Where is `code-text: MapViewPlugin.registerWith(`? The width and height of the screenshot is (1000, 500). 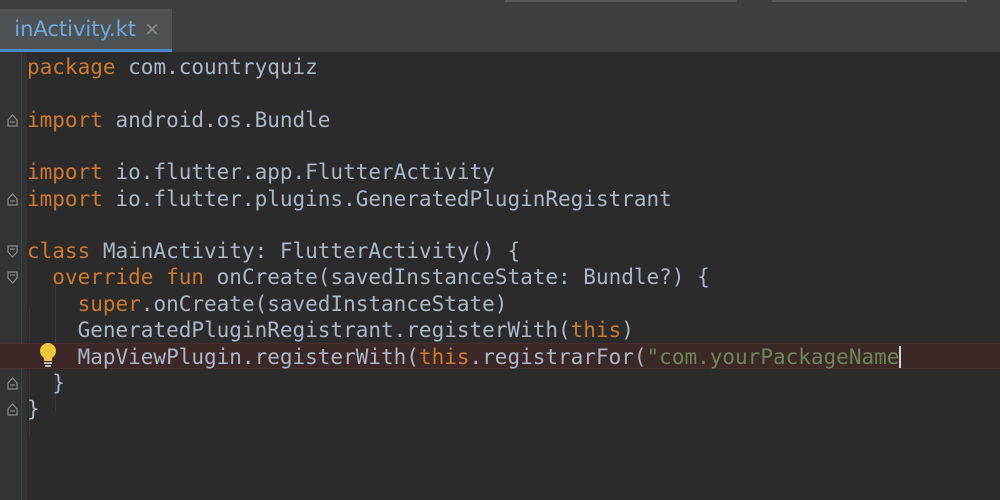 code-text: MapViewPlugin.registerWith( is located at coordinates (223, 357).